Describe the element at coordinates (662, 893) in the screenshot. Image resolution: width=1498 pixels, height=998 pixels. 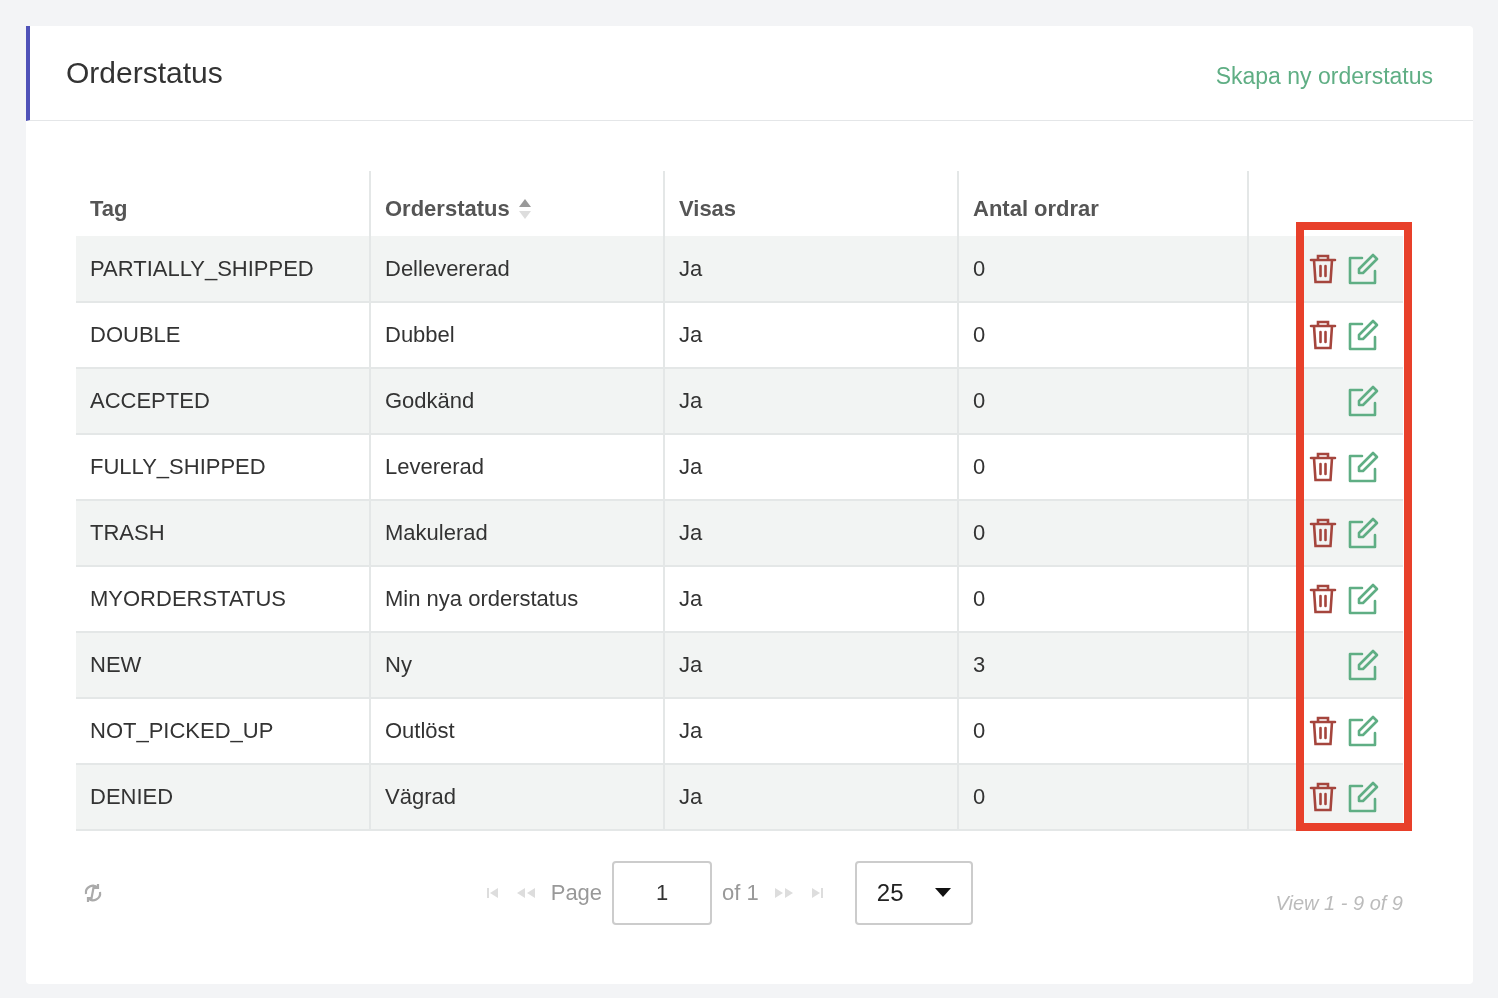
I see `page-input: 1` at that location.